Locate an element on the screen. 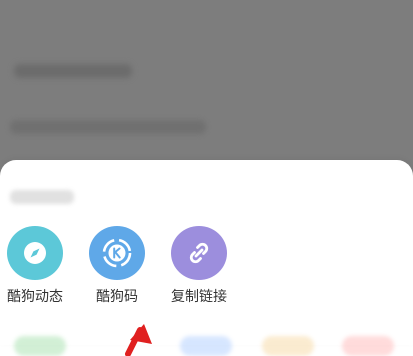 This screenshot has height=356, width=413. share-kugou-dynamic-button: 酷狗动态 is located at coordinates (37, 266).